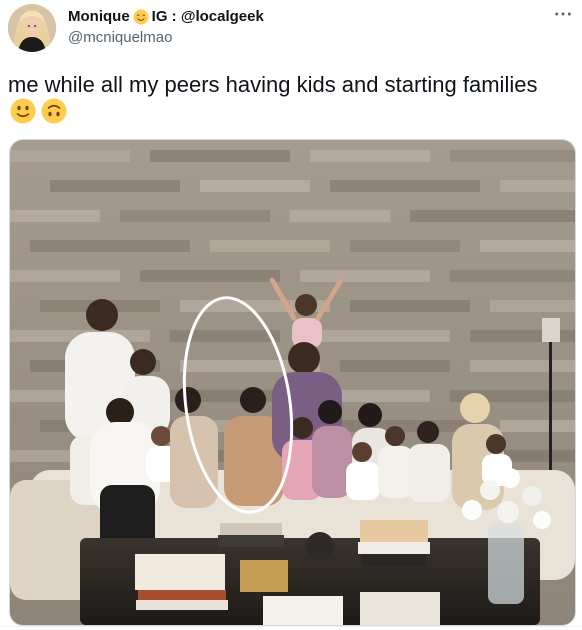 This screenshot has height=630, width=582. Describe the element at coordinates (23, 113) in the screenshot. I see `slightly-smiling-face-icon` at that location.